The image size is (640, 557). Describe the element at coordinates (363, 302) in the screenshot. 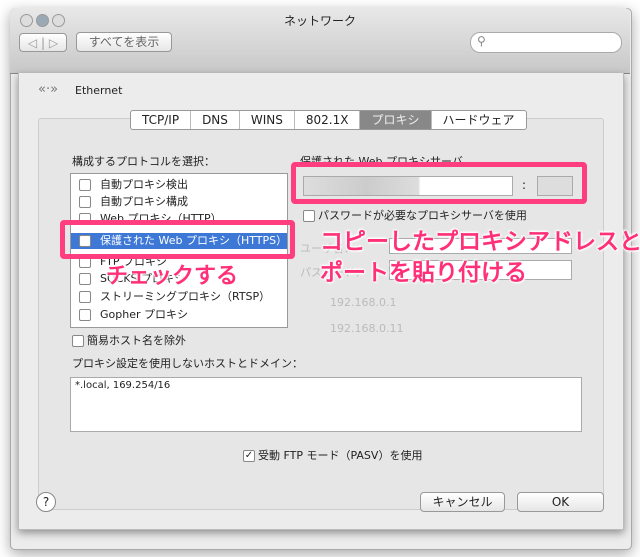

I see `router-address: 192.168.0.1` at that location.